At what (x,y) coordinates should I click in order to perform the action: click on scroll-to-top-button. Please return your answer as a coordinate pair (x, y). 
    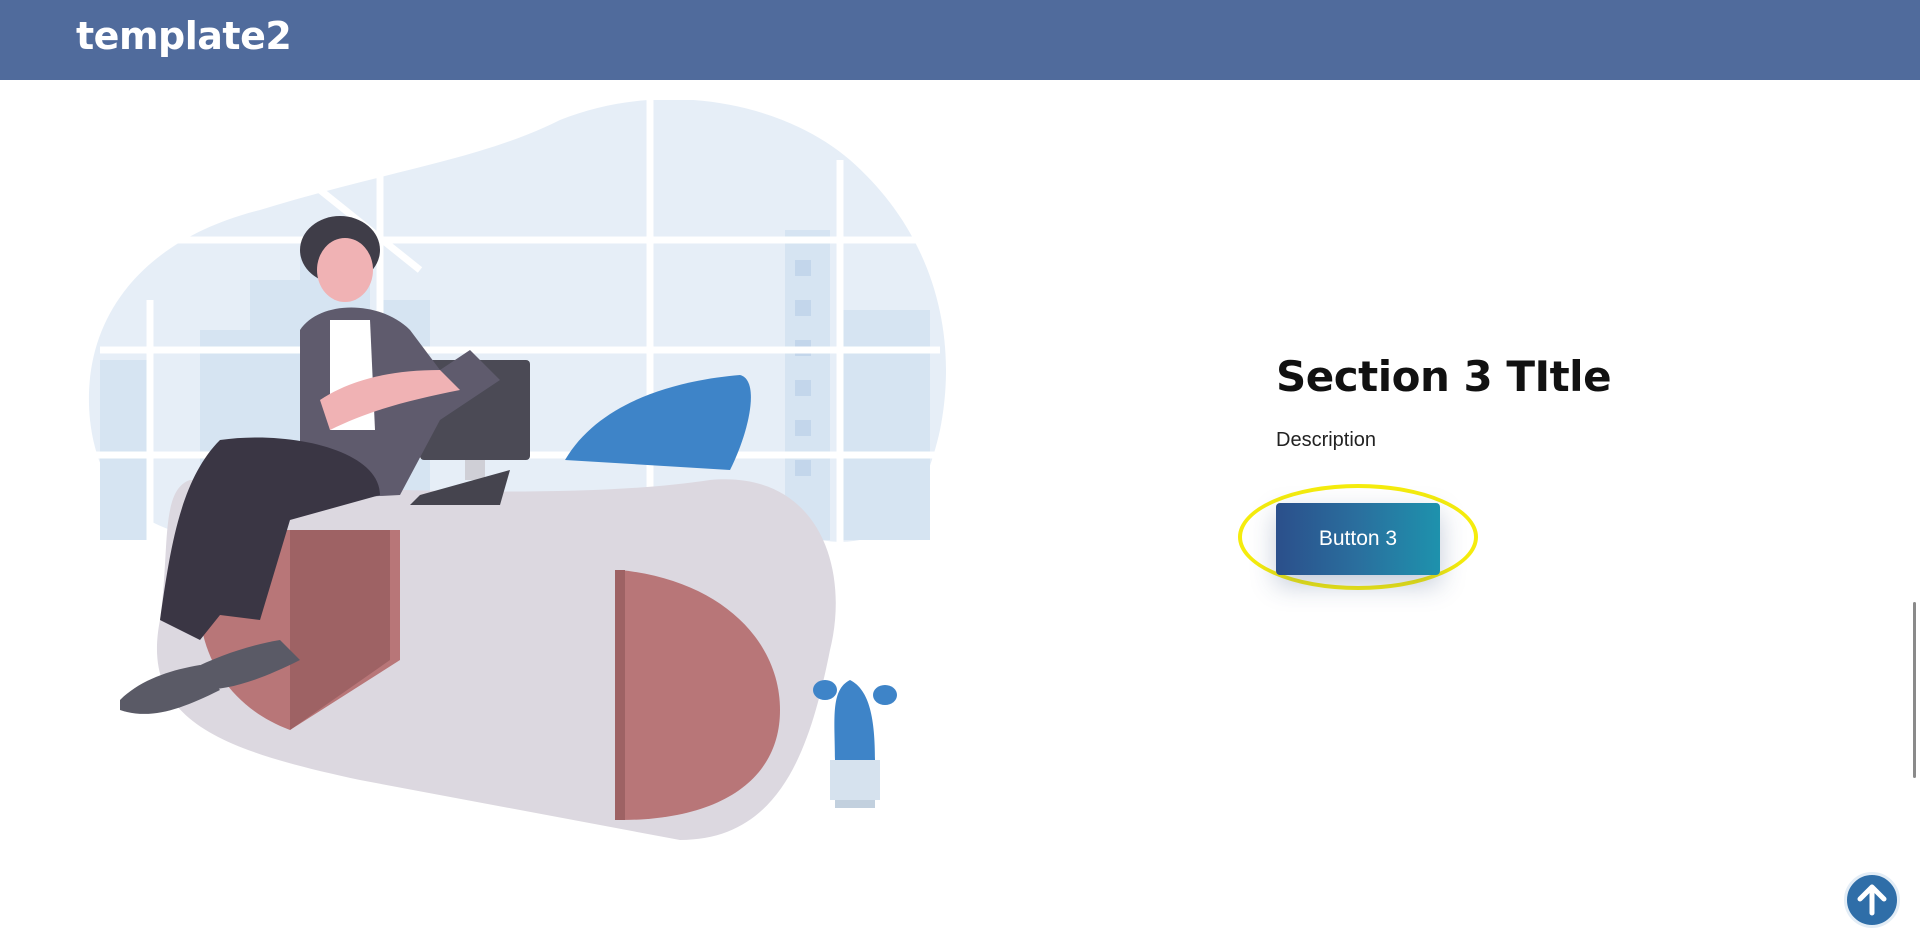
    Looking at the image, I should click on (1872, 900).